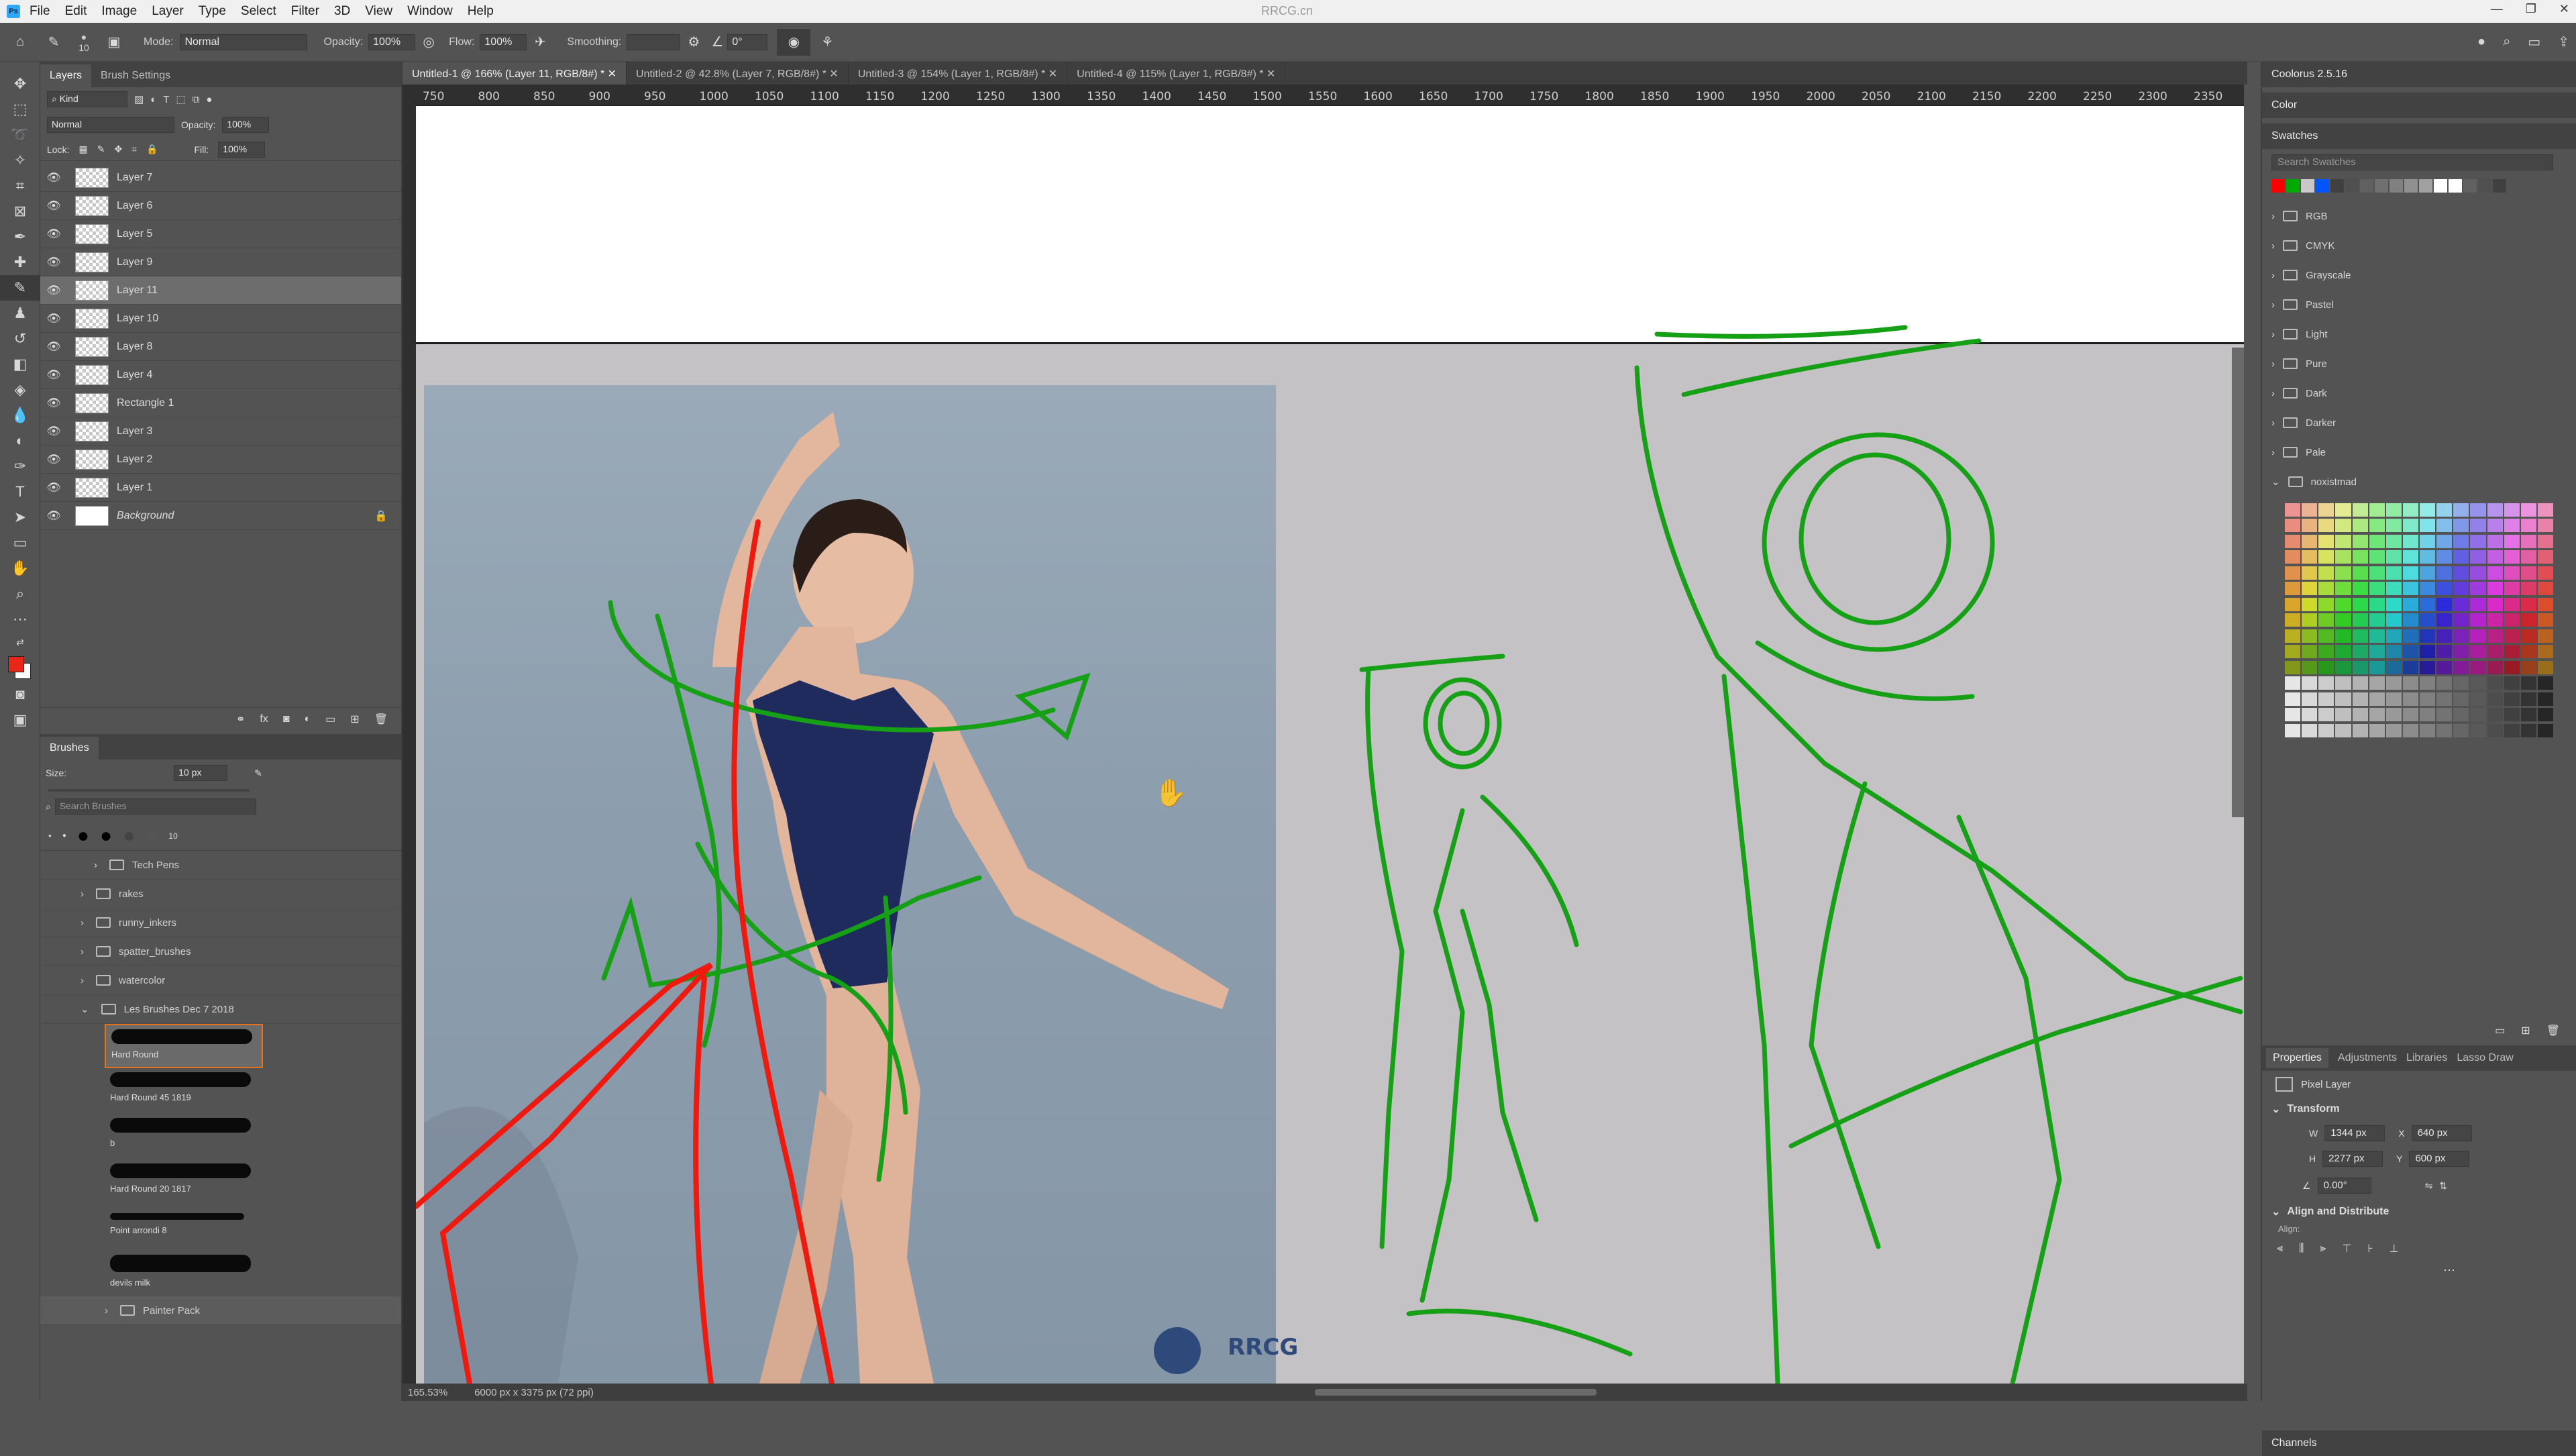  Describe the element at coordinates (101, 149) in the screenshot. I see `lock-pixels-icon: ✎` at that location.